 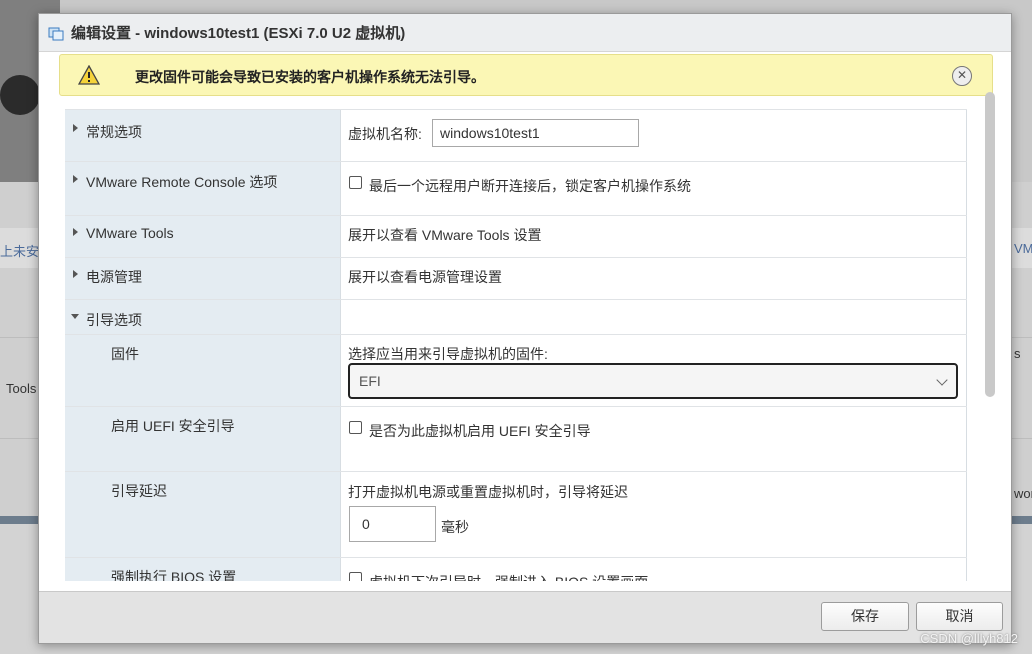 I want to click on dialog-footer: 保存 取消, so click(x=525, y=617).